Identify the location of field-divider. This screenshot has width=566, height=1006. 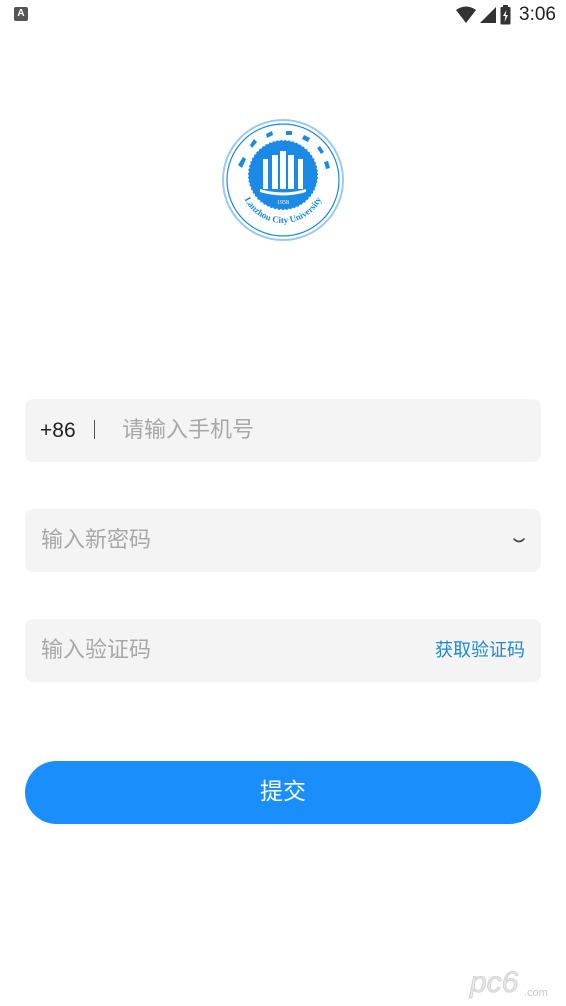
(94, 429).